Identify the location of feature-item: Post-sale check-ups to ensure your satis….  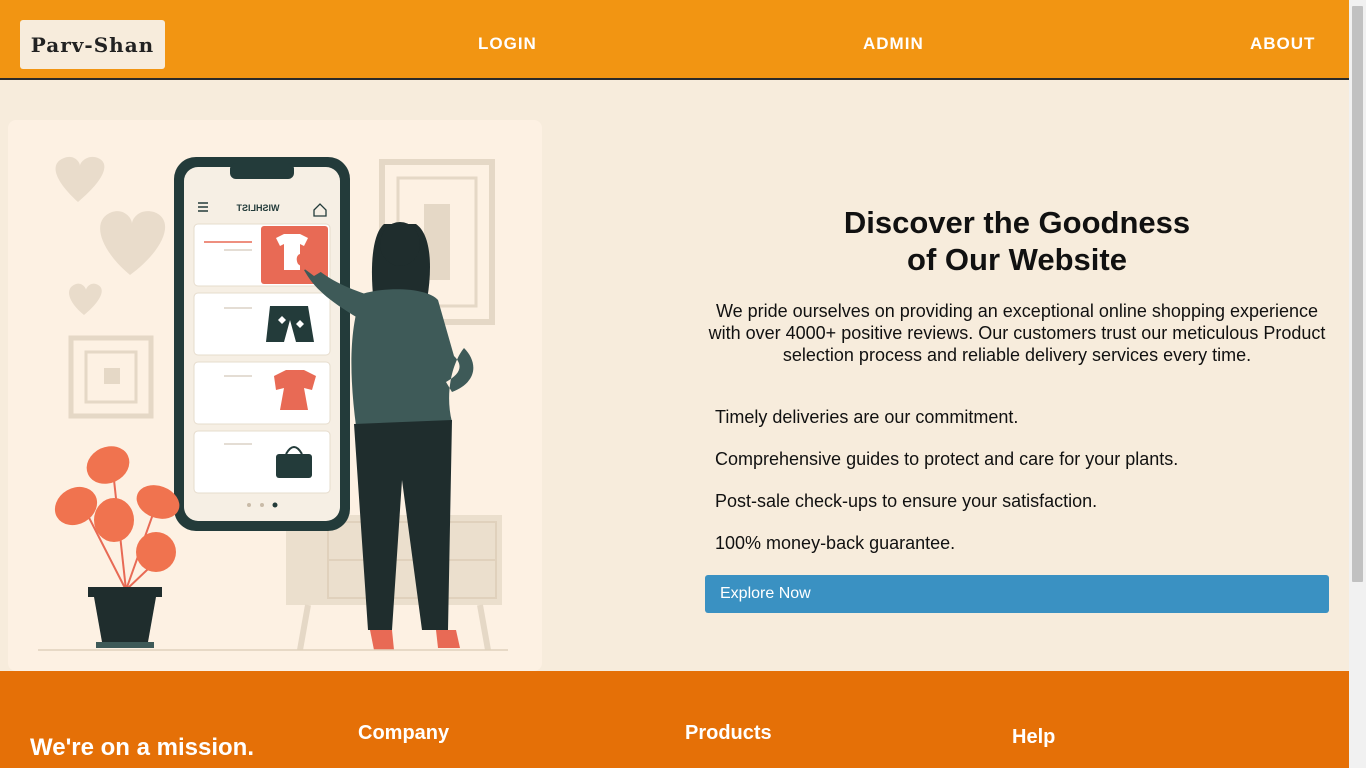
(906, 501).